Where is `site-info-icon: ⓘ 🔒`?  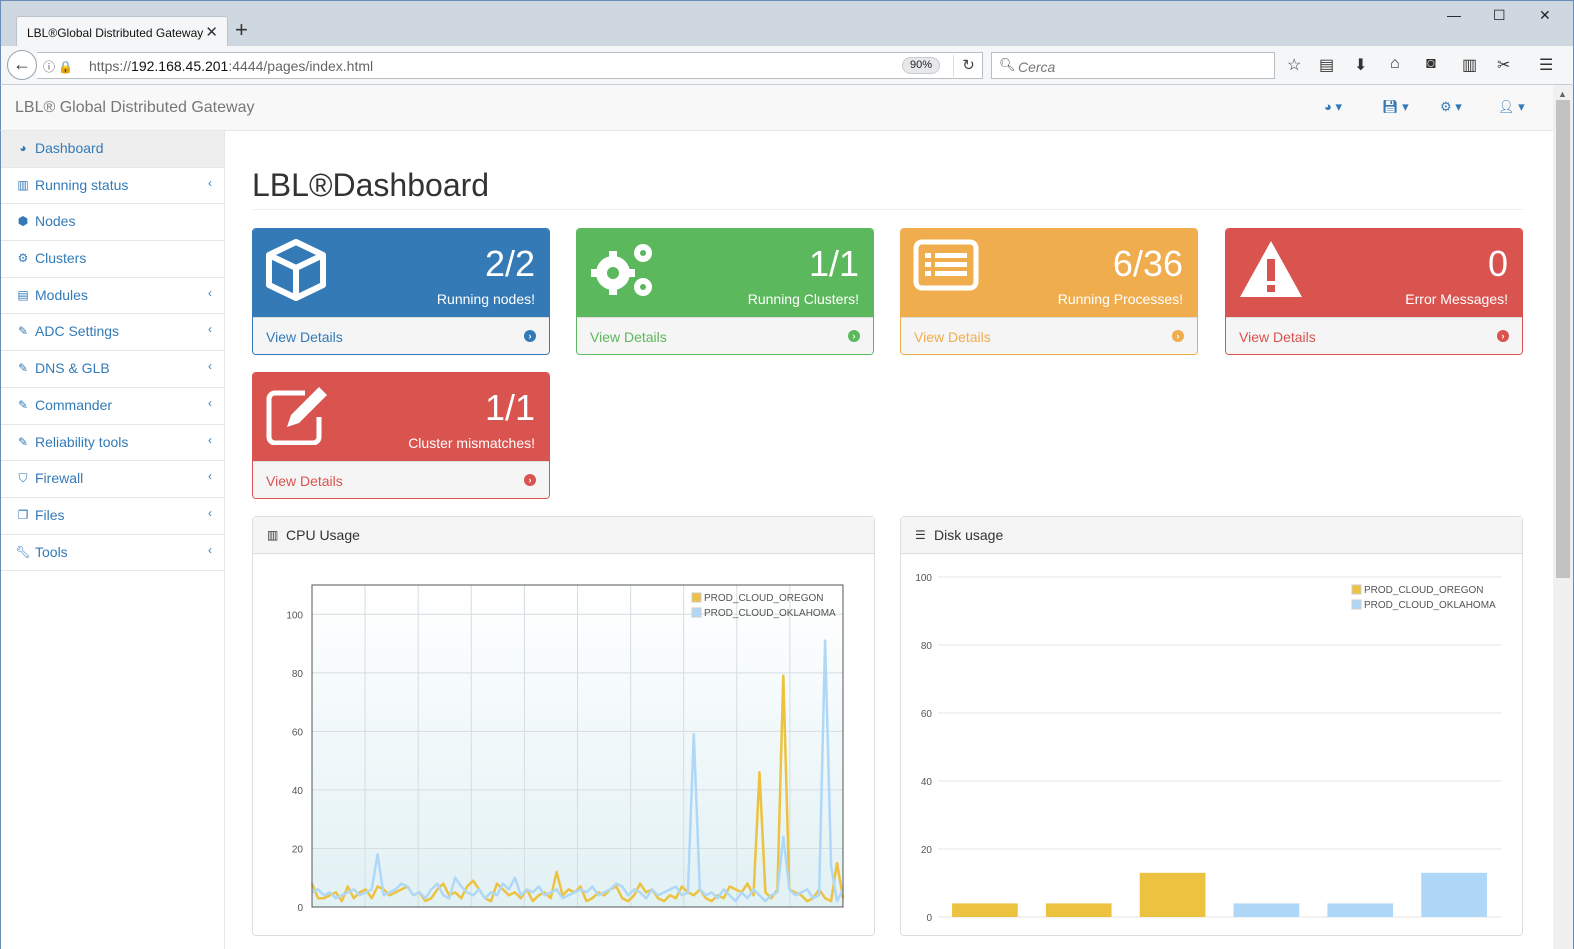 site-info-icon: ⓘ 🔒 is located at coordinates (58, 66).